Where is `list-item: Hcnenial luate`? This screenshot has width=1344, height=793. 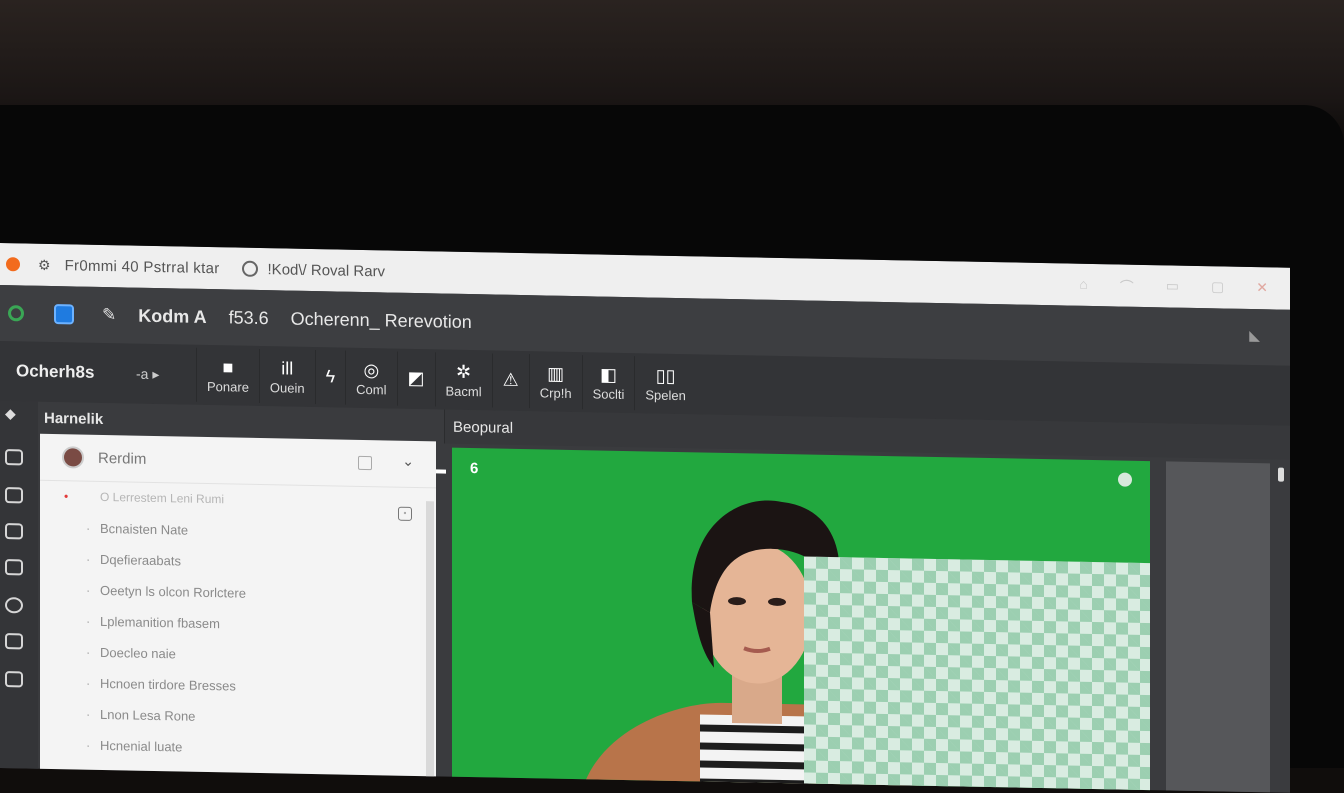
list-item: Hcnenial luate is located at coordinates (238, 748).